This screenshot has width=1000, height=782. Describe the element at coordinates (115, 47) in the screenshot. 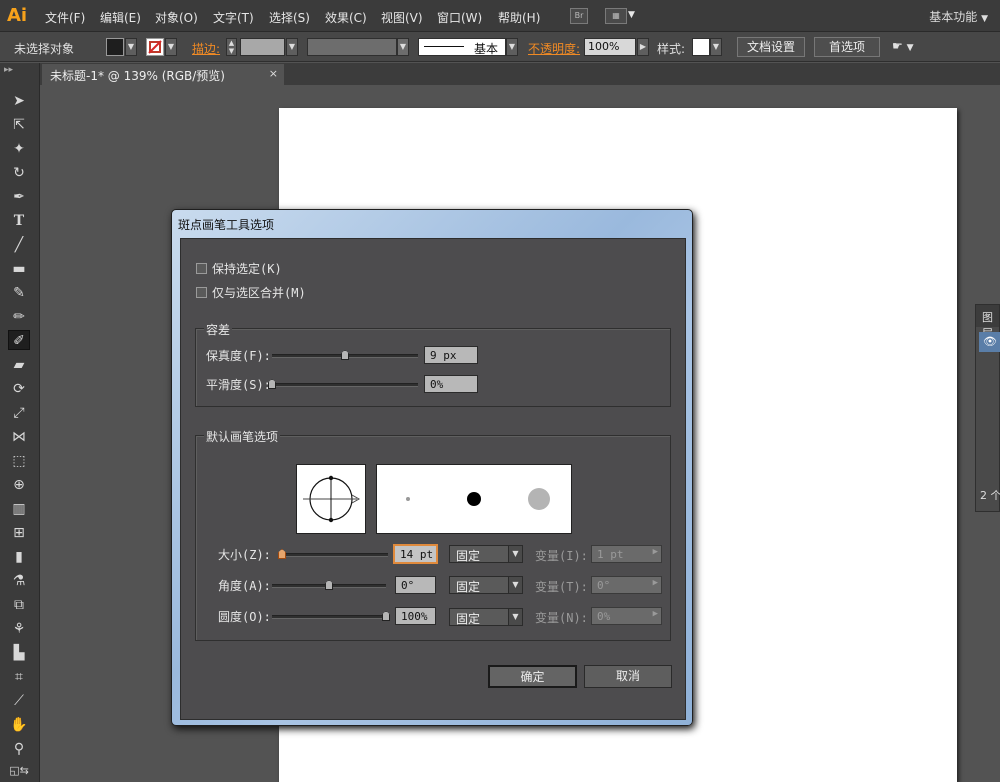

I see `fill-swatch` at that location.